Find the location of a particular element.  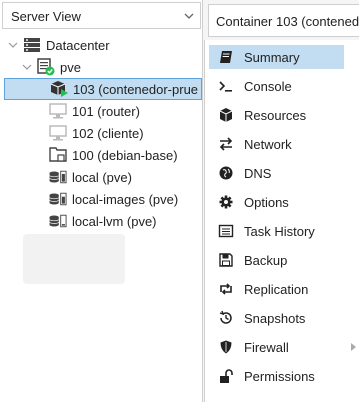

view-selector: Server View is located at coordinates (101, 15).